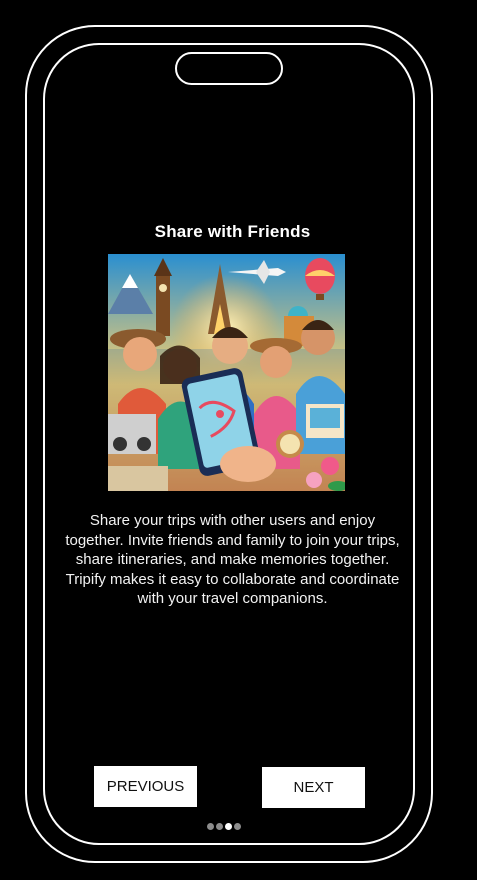  Describe the element at coordinates (226, 372) in the screenshot. I see `hero-illustration` at that location.